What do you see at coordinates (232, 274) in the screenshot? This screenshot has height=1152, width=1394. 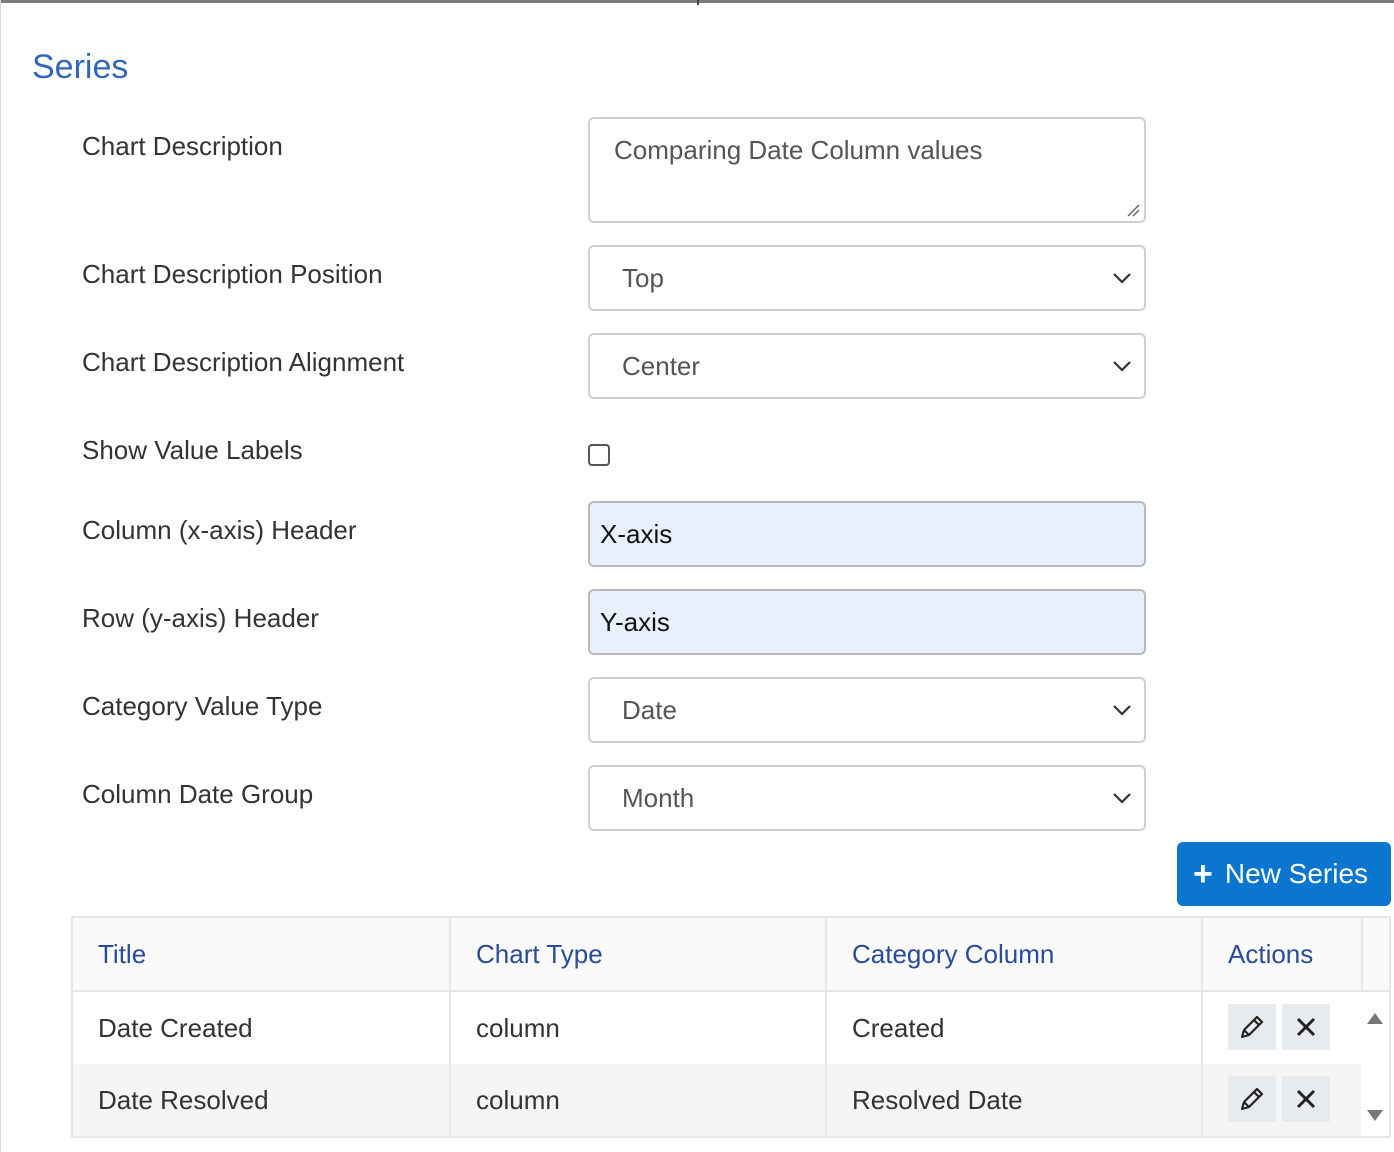 I see `chart-description-position-label: Chart Description Position` at bounding box center [232, 274].